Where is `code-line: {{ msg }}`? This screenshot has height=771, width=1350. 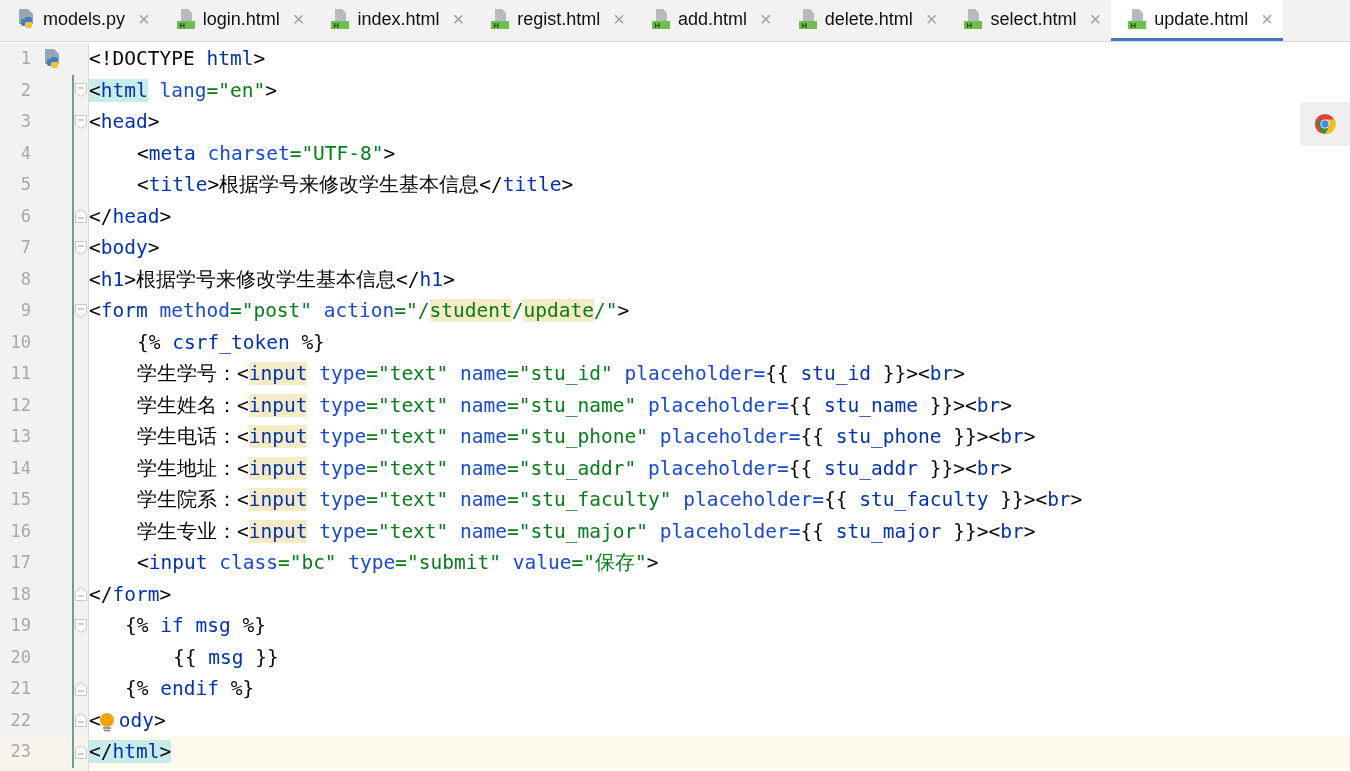 code-line: {{ msg }} is located at coordinates (226, 657).